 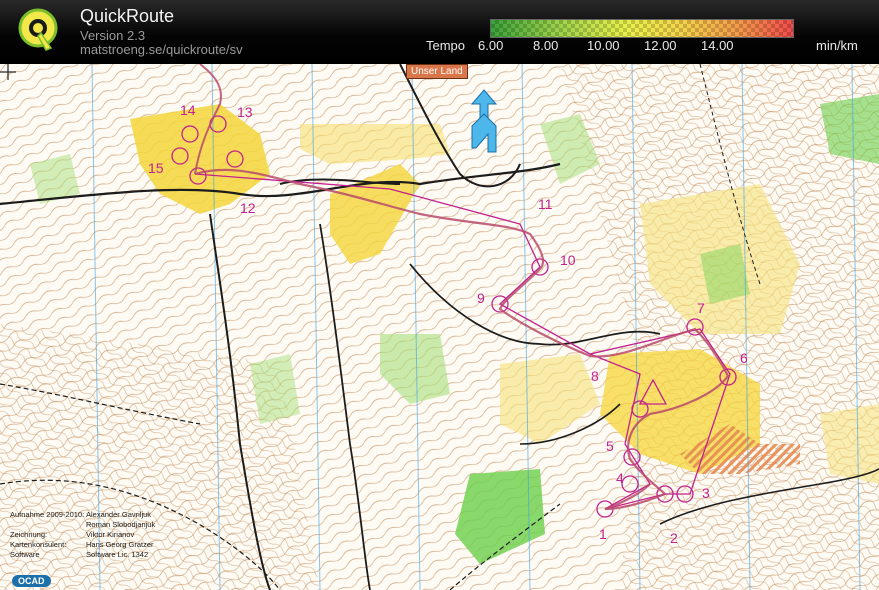 What do you see at coordinates (660, 45) in the screenshot?
I see `pace-tick: 12.00` at bounding box center [660, 45].